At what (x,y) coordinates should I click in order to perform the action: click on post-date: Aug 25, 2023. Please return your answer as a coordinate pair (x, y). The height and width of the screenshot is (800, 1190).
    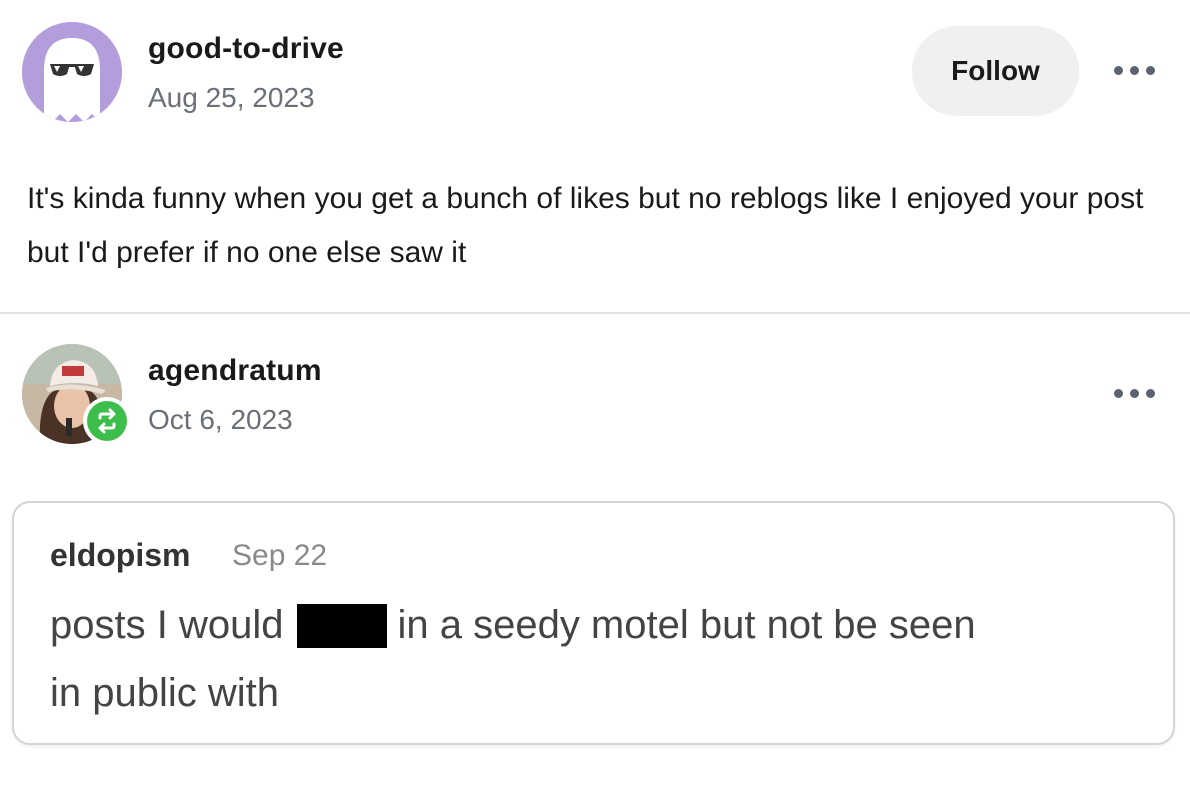
    Looking at the image, I should click on (231, 98).